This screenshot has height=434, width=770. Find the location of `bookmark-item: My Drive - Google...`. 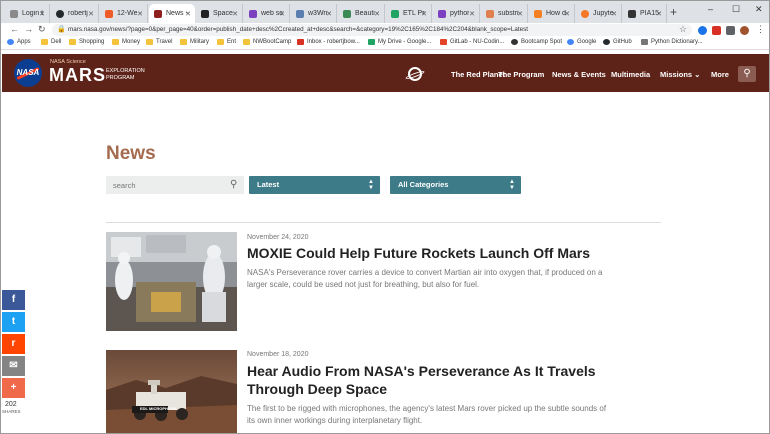

bookmark-item: My Drive - Google... is located at coordinates (399, 42).